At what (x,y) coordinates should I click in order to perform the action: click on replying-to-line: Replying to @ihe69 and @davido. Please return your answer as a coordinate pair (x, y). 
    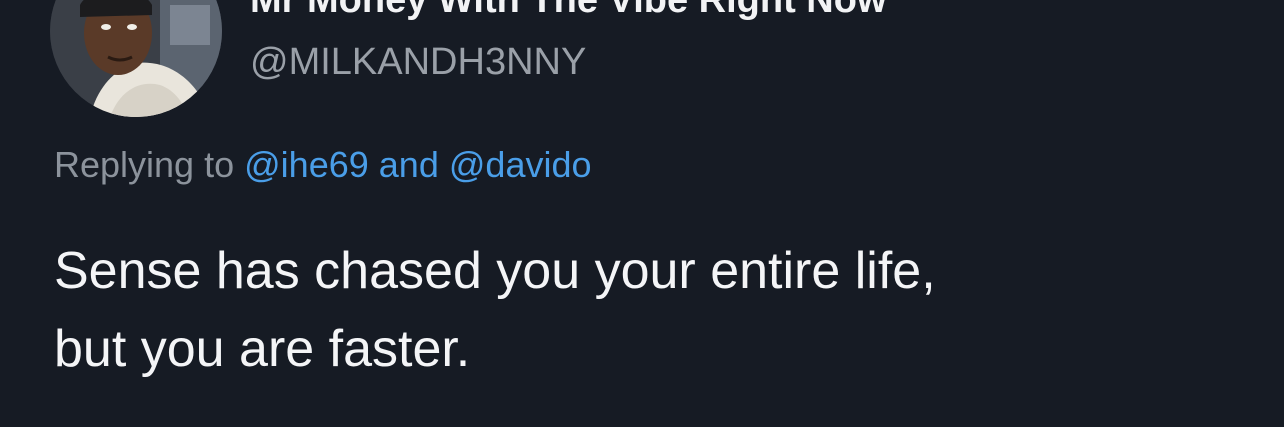
    Looking at the image, I should click on (323, 165).